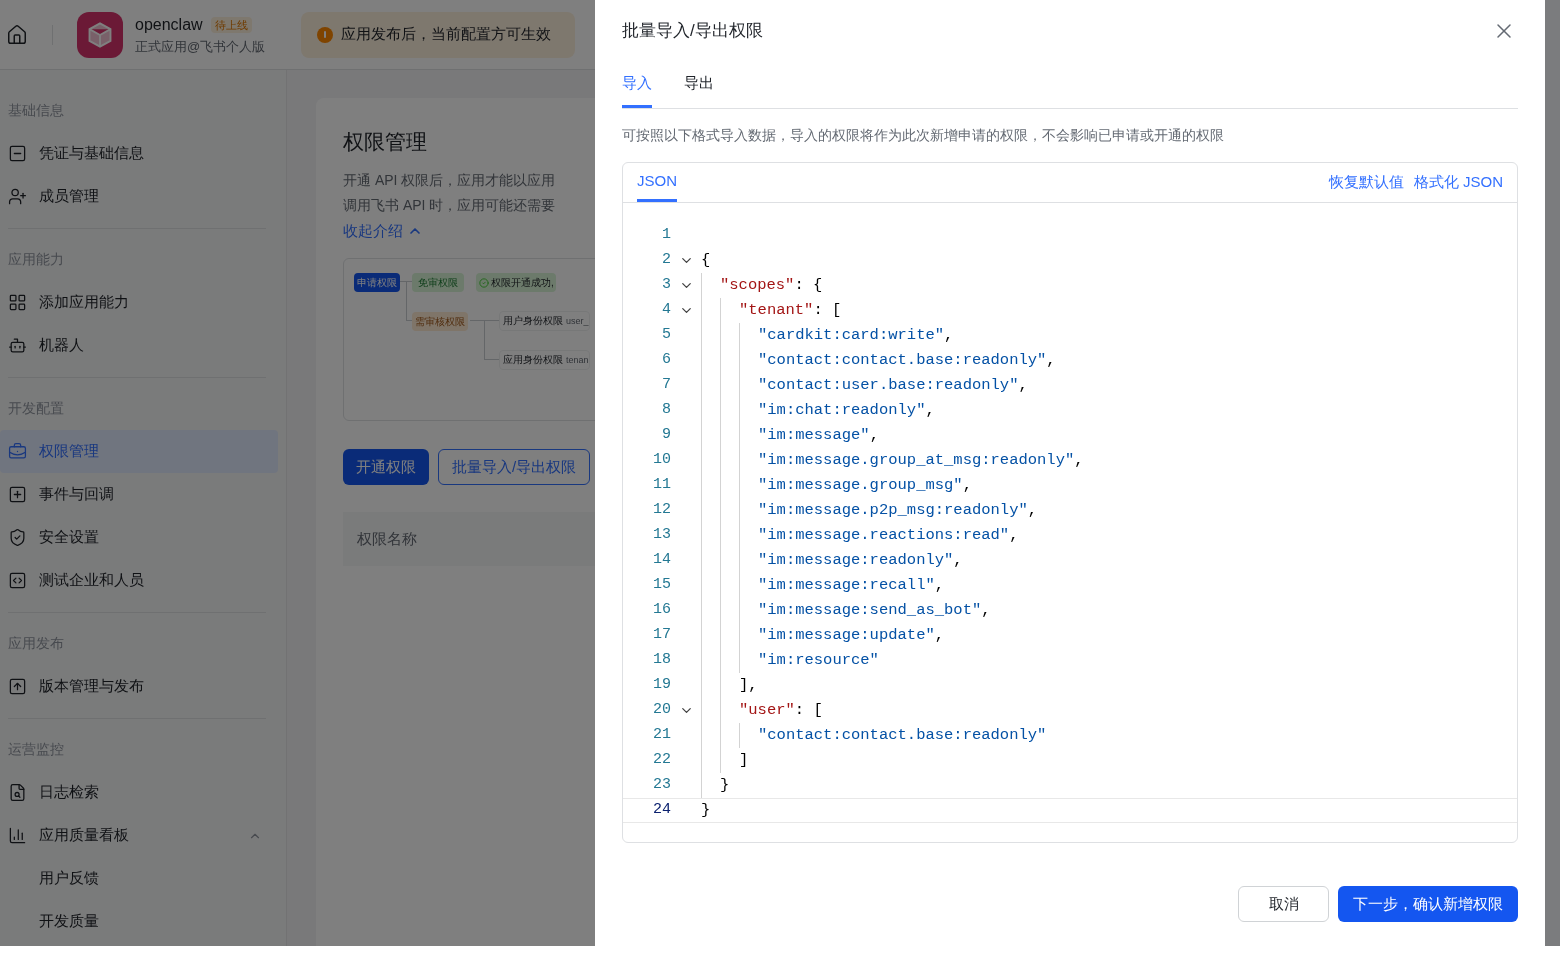 The width and height of the screenshot is (1560, 960). Describe the element at coordinates (17, 196) in the screenshot. I see `user-add-icon` at that location.